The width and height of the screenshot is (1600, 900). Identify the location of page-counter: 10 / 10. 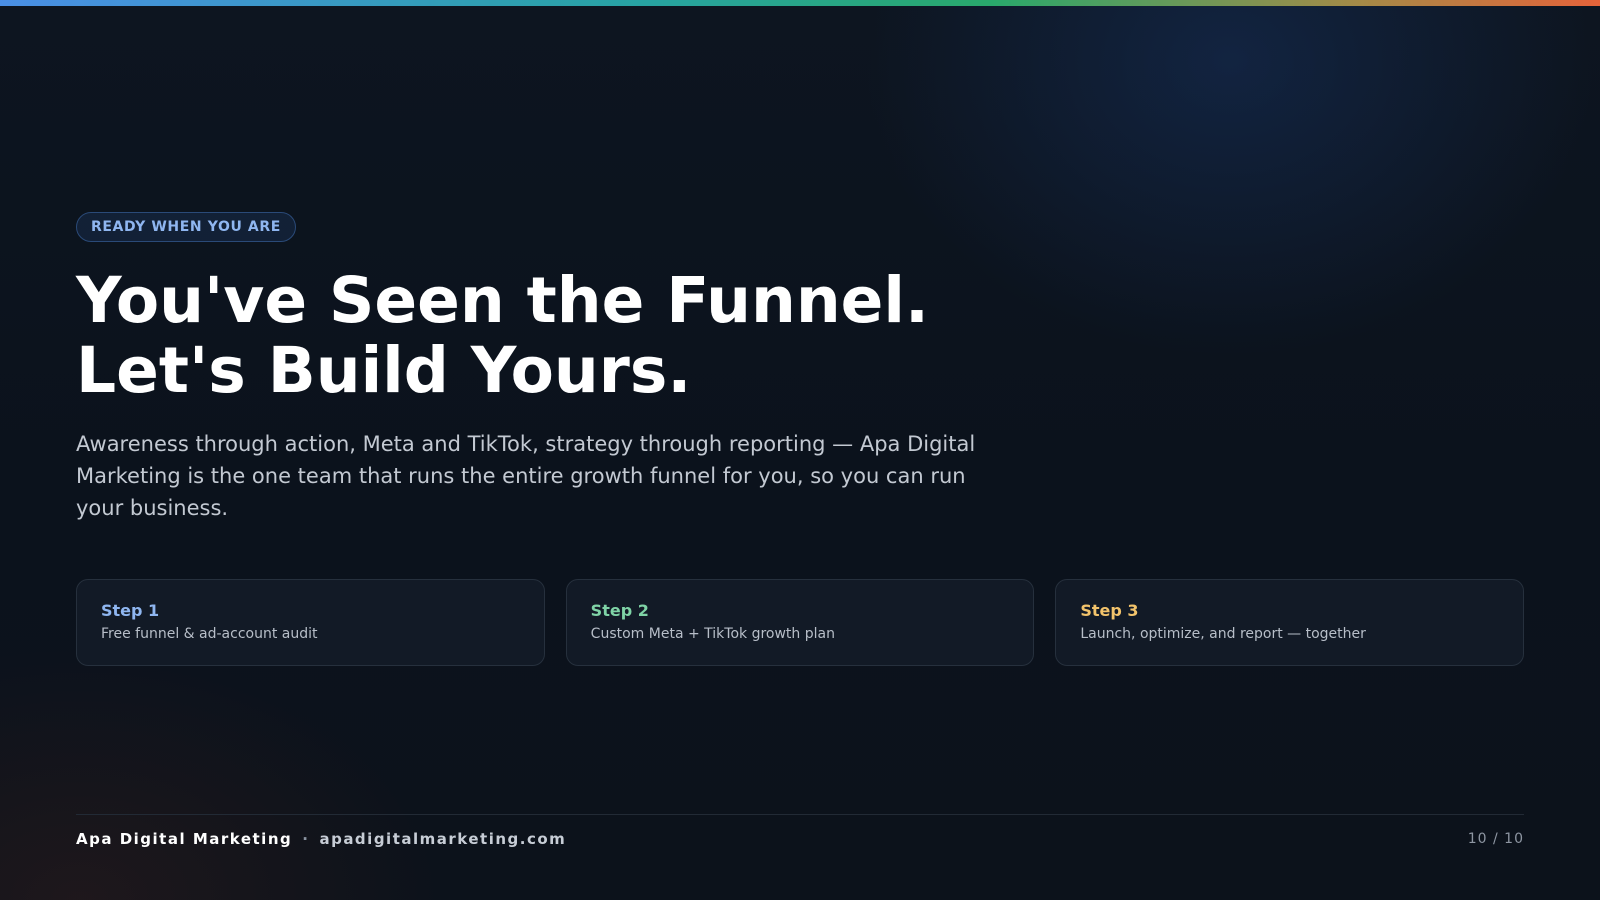
(1495, 839).